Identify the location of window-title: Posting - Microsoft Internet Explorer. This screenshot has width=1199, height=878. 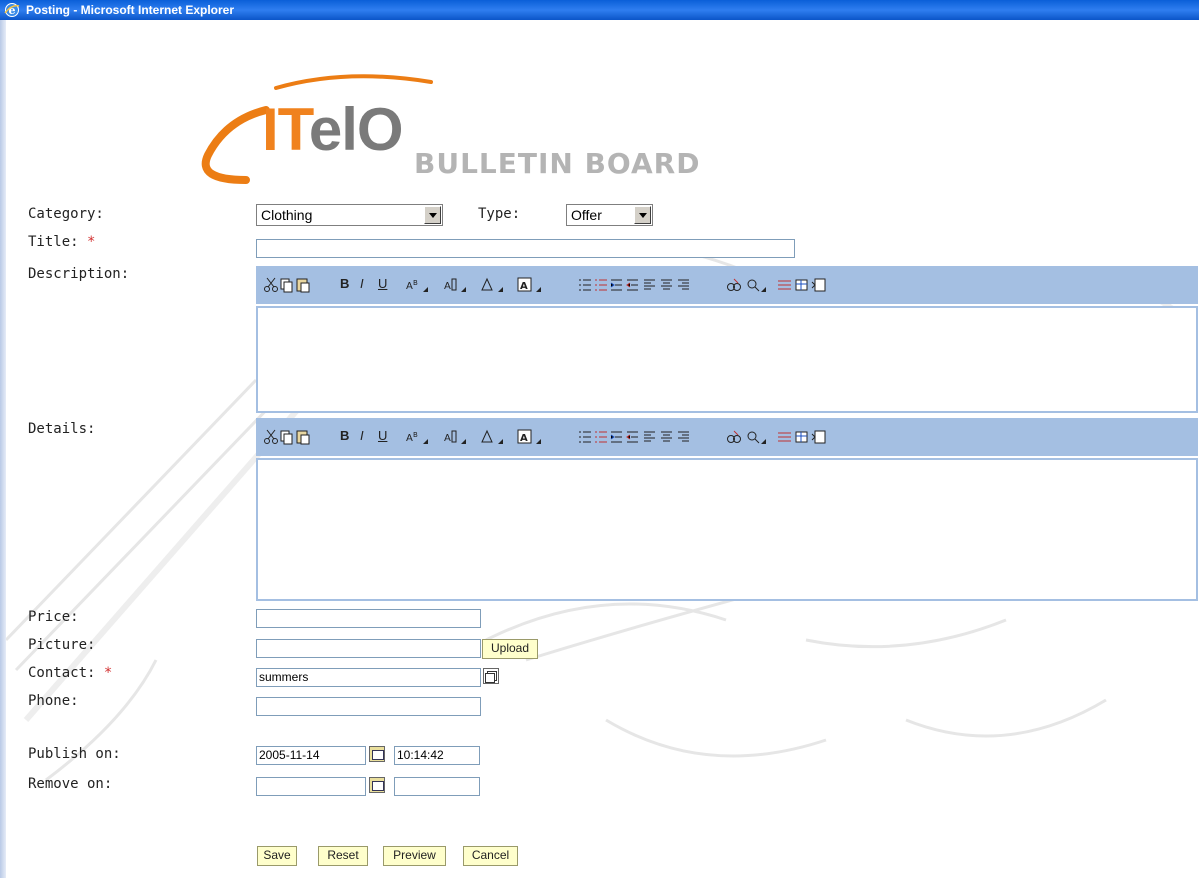
(130, 10).